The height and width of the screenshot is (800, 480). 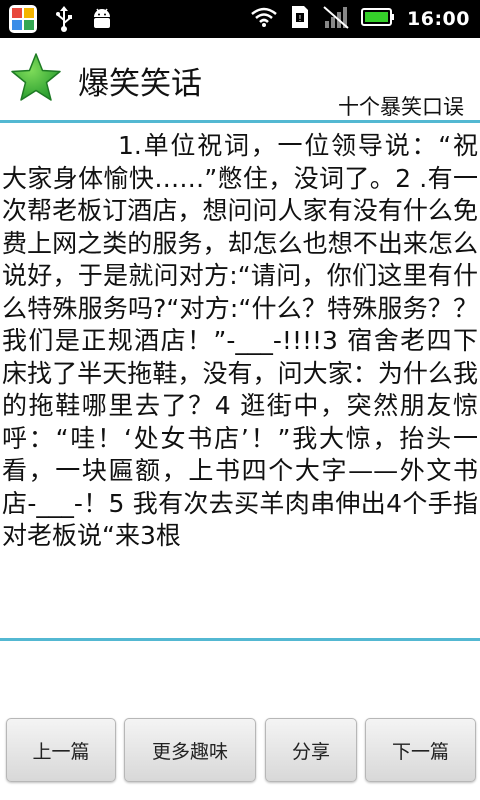 What do you see at coordinates (420, 750) in the screenshot?
I see `next-article-button: 下一篇` at bounding box center [420, 750].